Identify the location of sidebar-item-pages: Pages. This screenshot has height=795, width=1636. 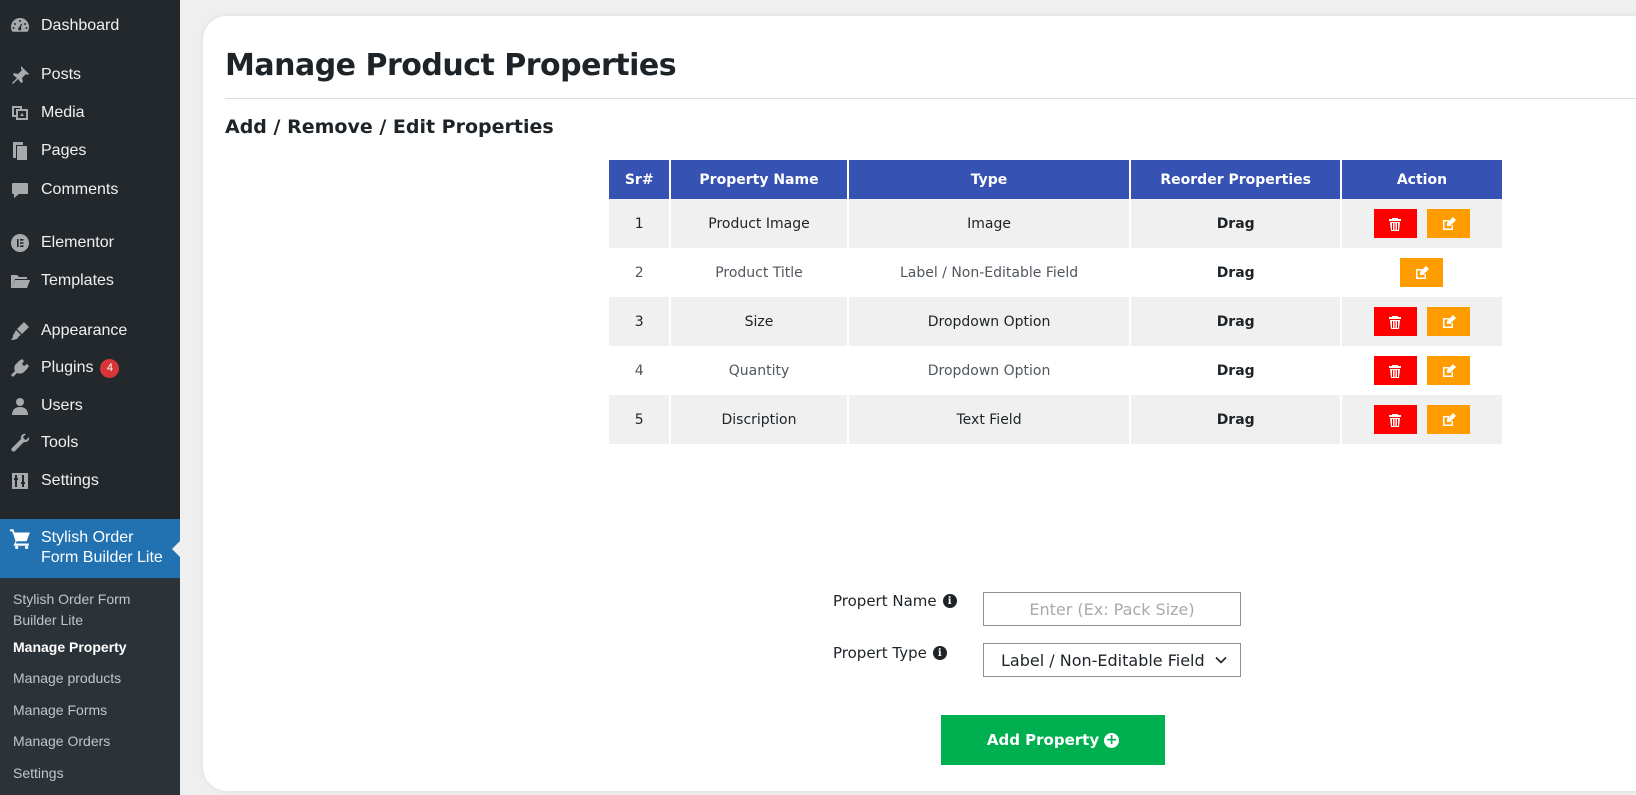
(90, 151).